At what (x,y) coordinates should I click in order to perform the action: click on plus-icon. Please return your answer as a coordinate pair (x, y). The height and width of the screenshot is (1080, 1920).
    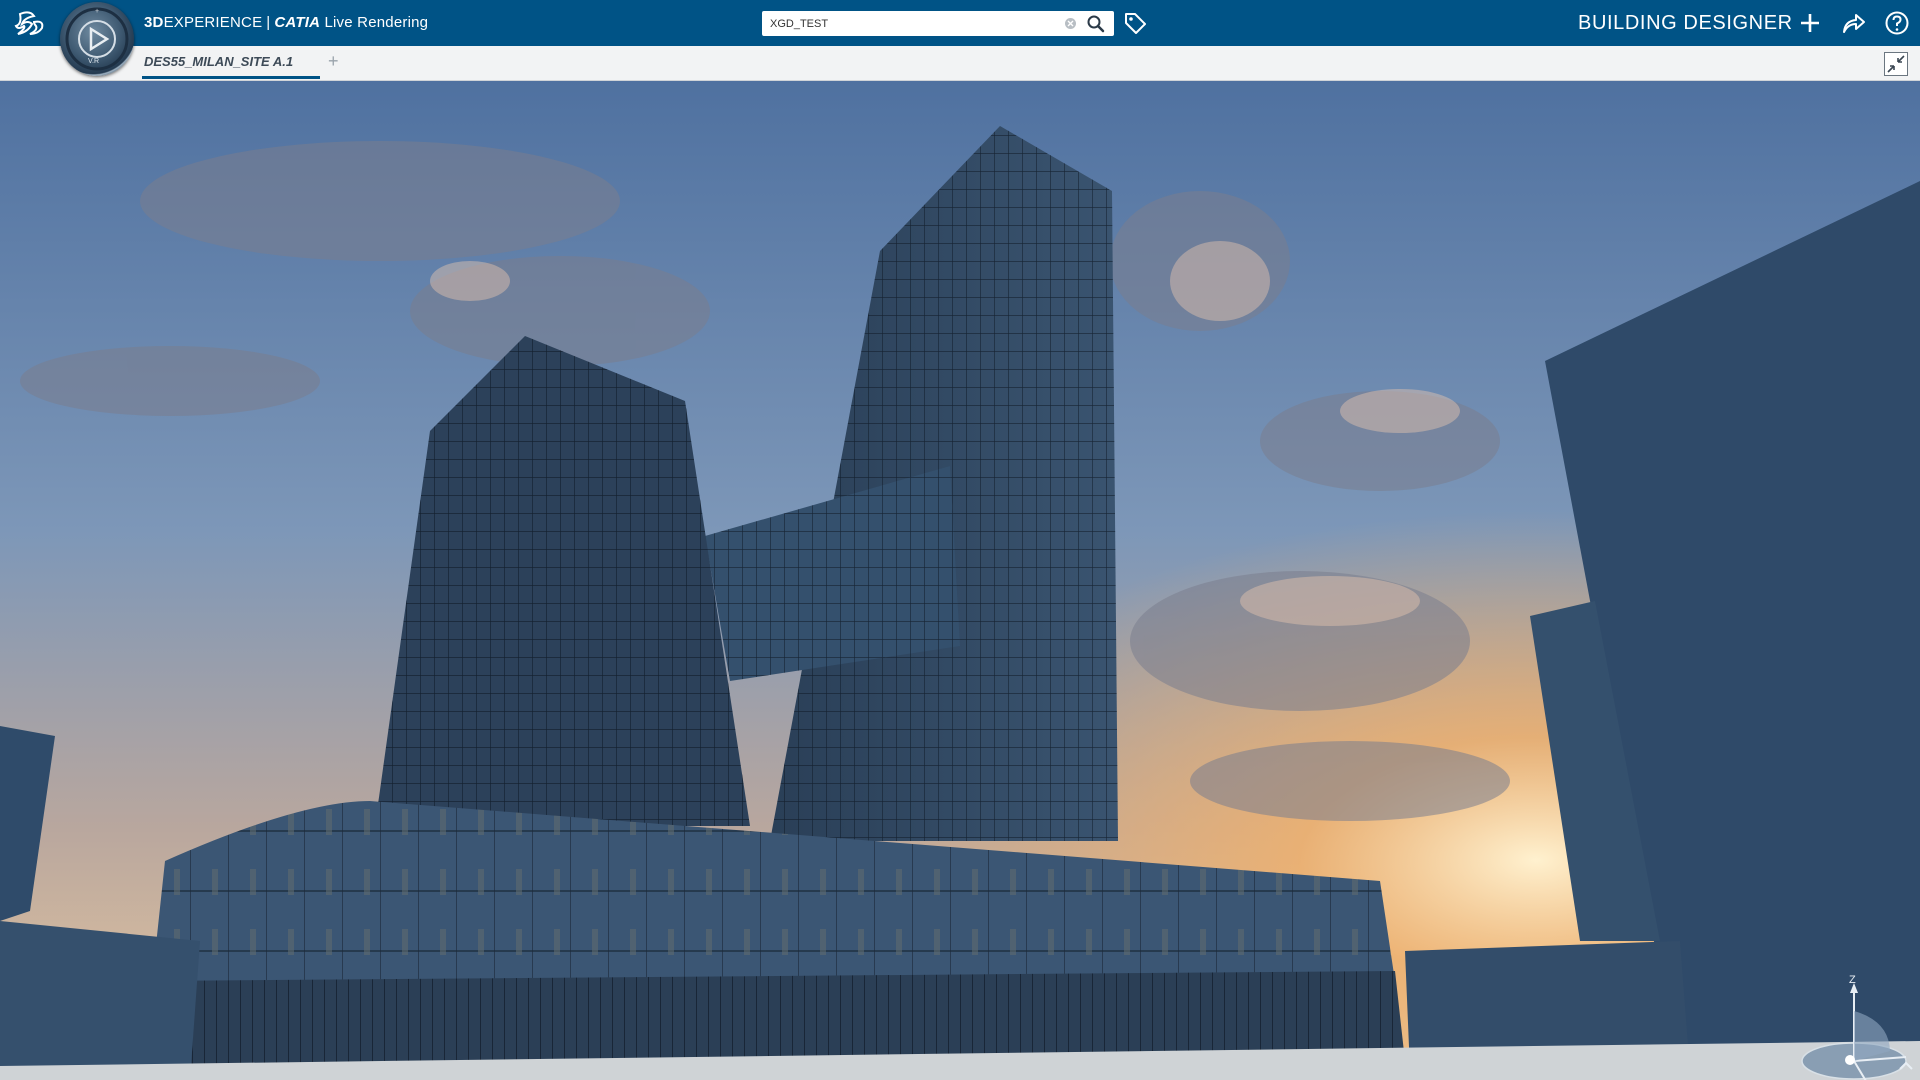
    Looking at the image, I should click on (1810, 23).